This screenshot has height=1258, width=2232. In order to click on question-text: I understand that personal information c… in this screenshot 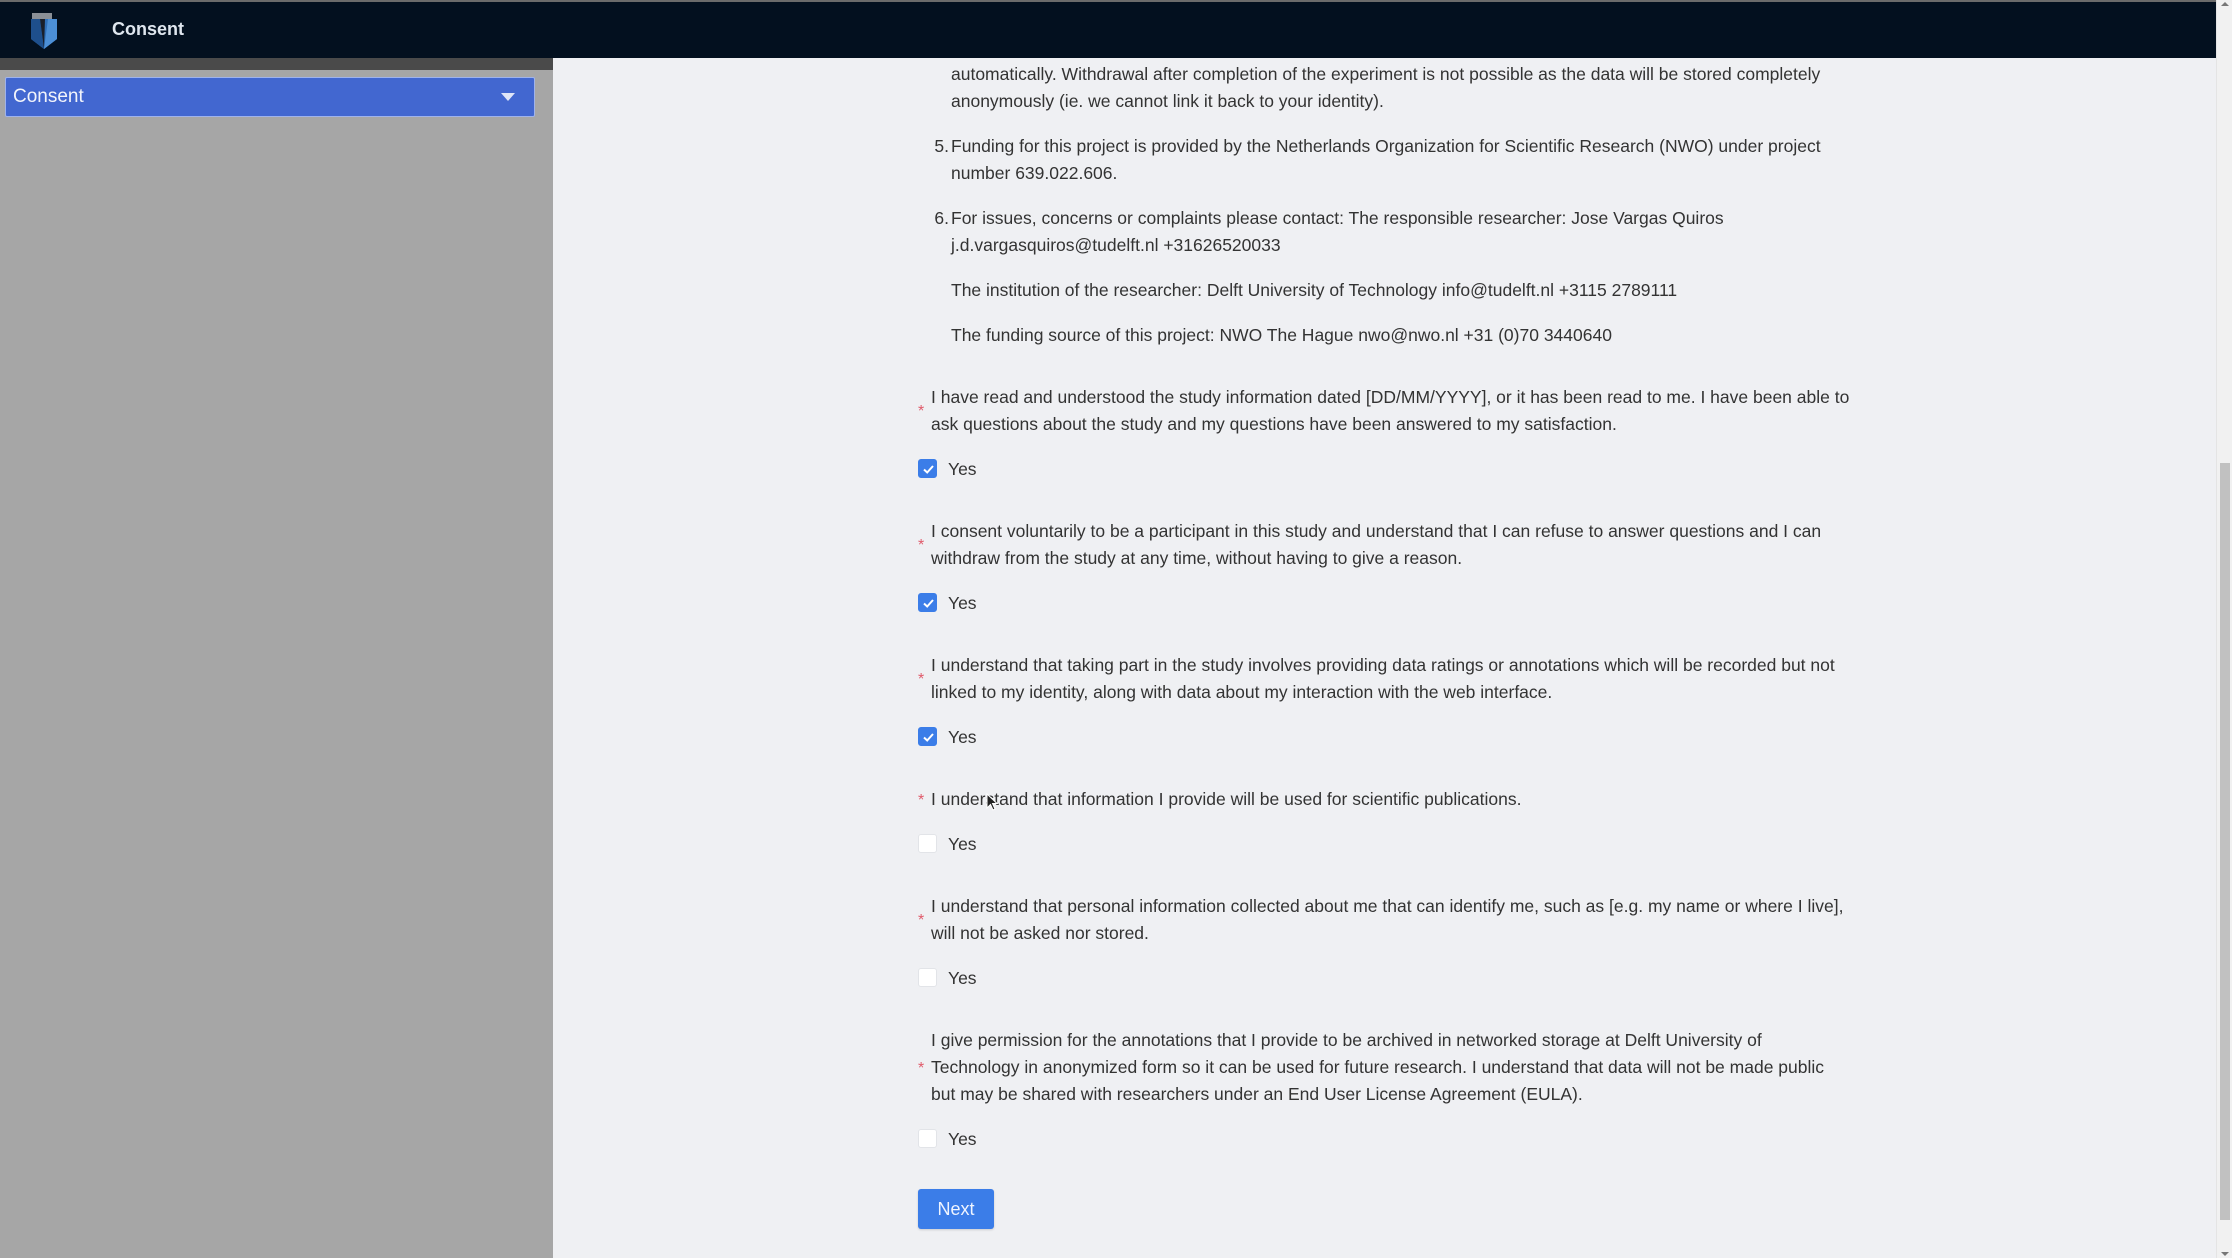, I will do `click(1387, 919)`.